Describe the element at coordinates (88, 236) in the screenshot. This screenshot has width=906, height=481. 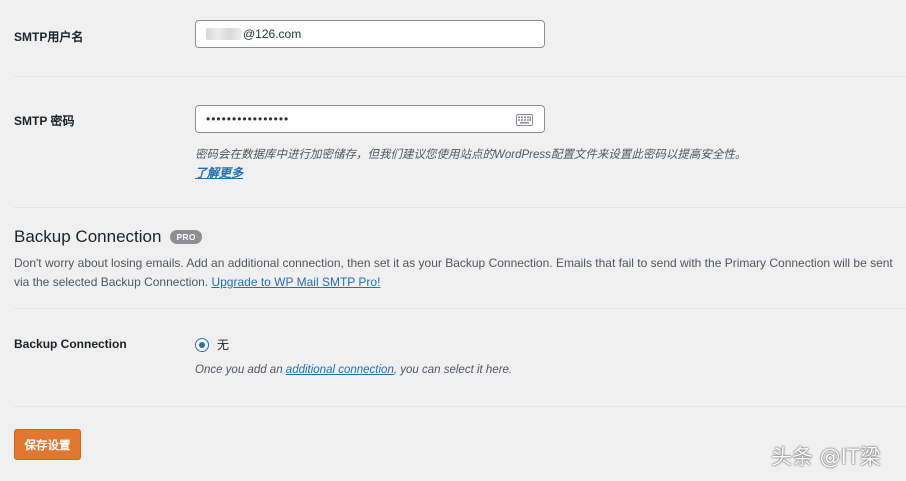
I see `backup-heading: Backup Connection` at that location.